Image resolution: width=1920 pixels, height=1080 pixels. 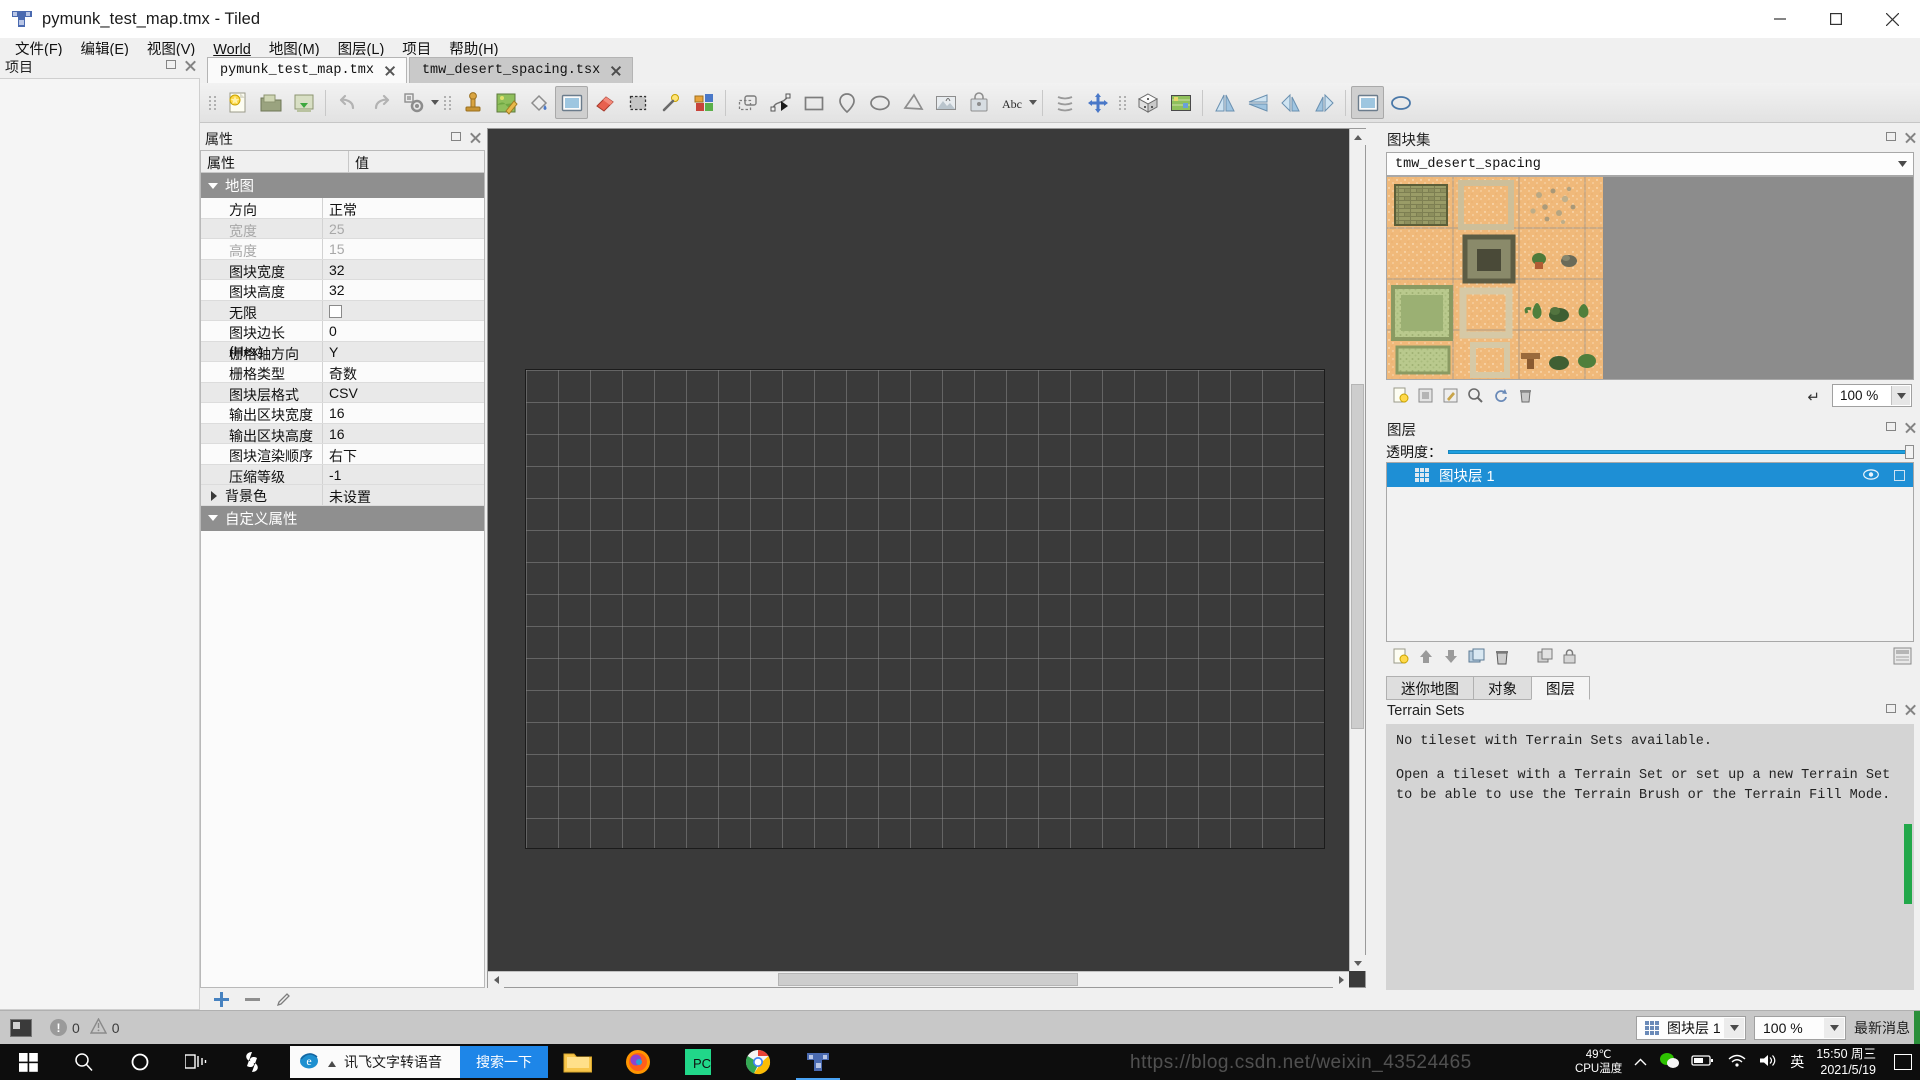 What do you see at coordinates (403, 290) in the screenshot?
I see `property-value: 32` at bounding box center [403, 290].